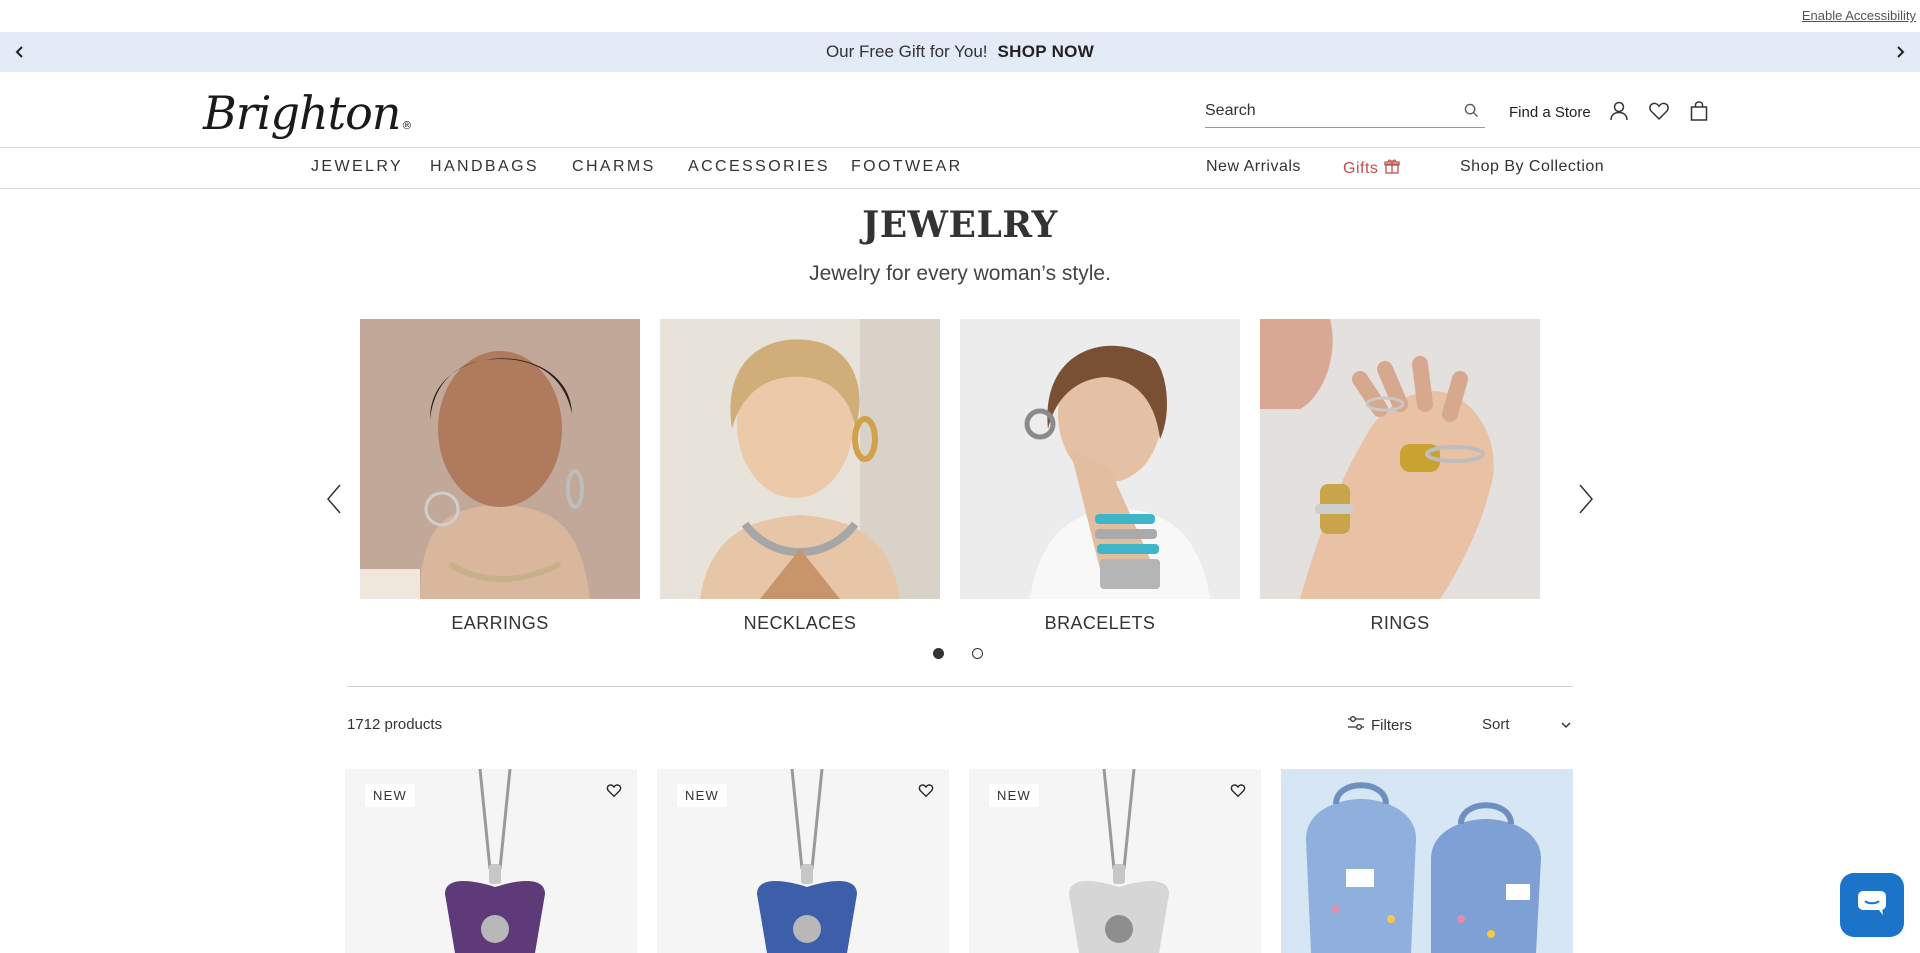 Image resolution: width=1920 pixels, height=953 pixels. Describe the element at coordinates (1100, 459) in the screenshot. I see `bracelets-photo` at that location.